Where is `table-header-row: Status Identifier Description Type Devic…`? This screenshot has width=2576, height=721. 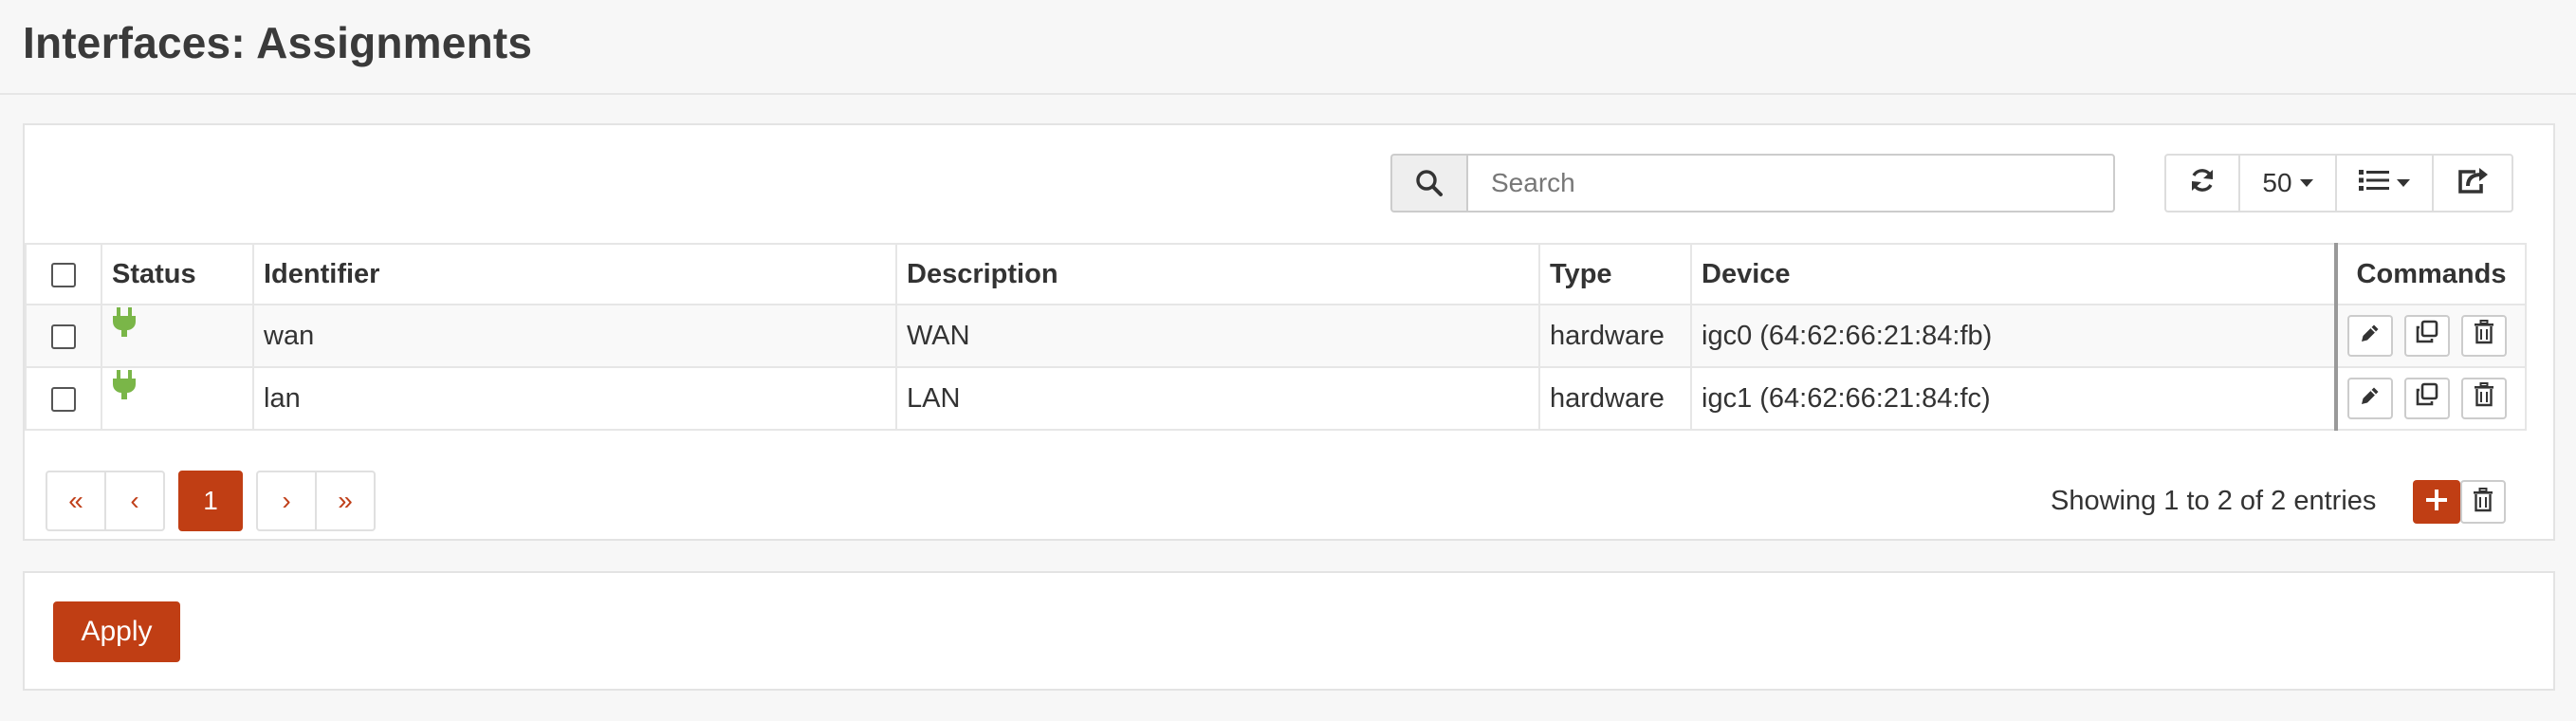
table-header-row: Status Identifier Description Type Devic… is located at coordinates (1276, 274).